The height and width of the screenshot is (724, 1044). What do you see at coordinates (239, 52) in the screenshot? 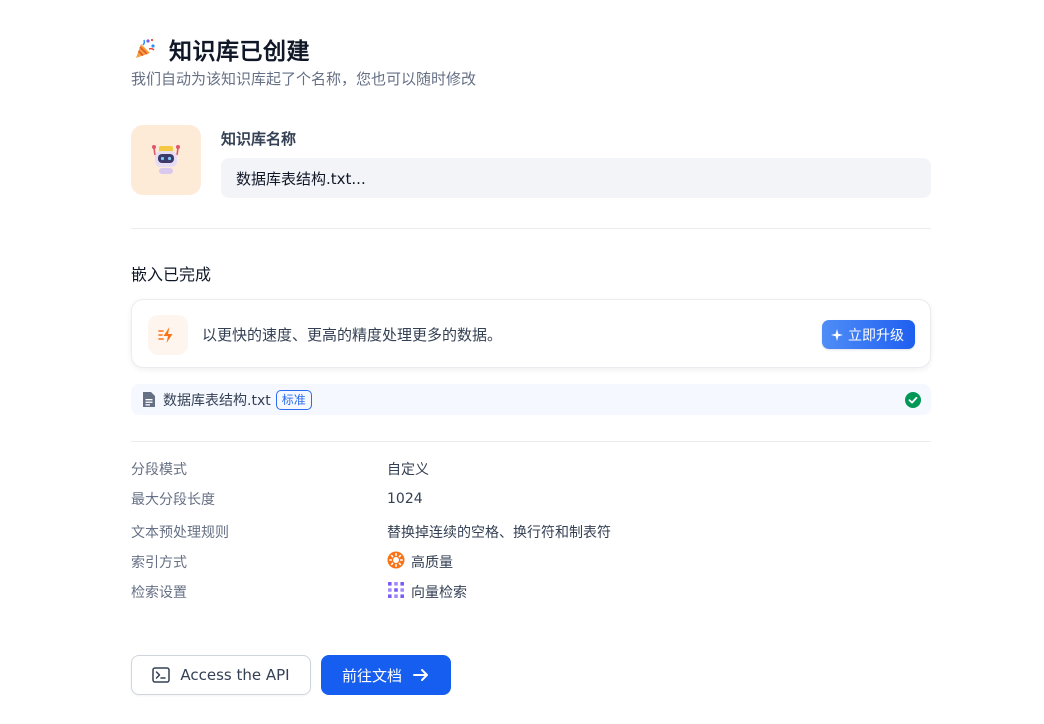
I see `page-title: 知识库已创建` at bounding box center [239, 52].